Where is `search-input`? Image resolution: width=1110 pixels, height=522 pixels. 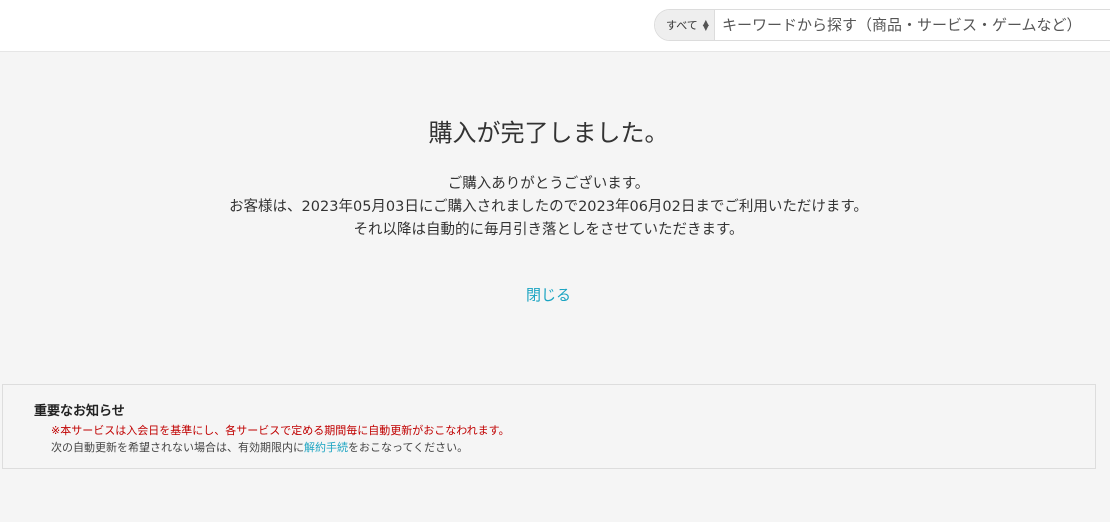
search-input is located at coordinates (912, 25).